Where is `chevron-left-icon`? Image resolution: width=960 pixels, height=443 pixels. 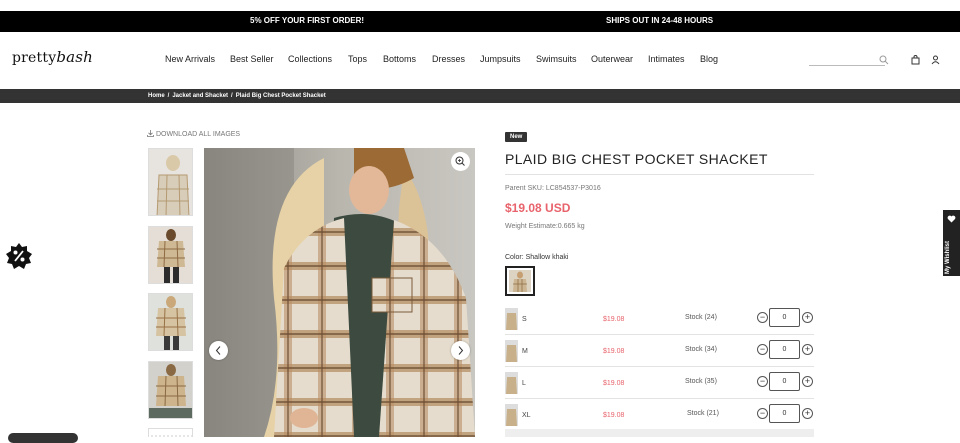
chevron-left-icon is located at coordinates (218, 350).